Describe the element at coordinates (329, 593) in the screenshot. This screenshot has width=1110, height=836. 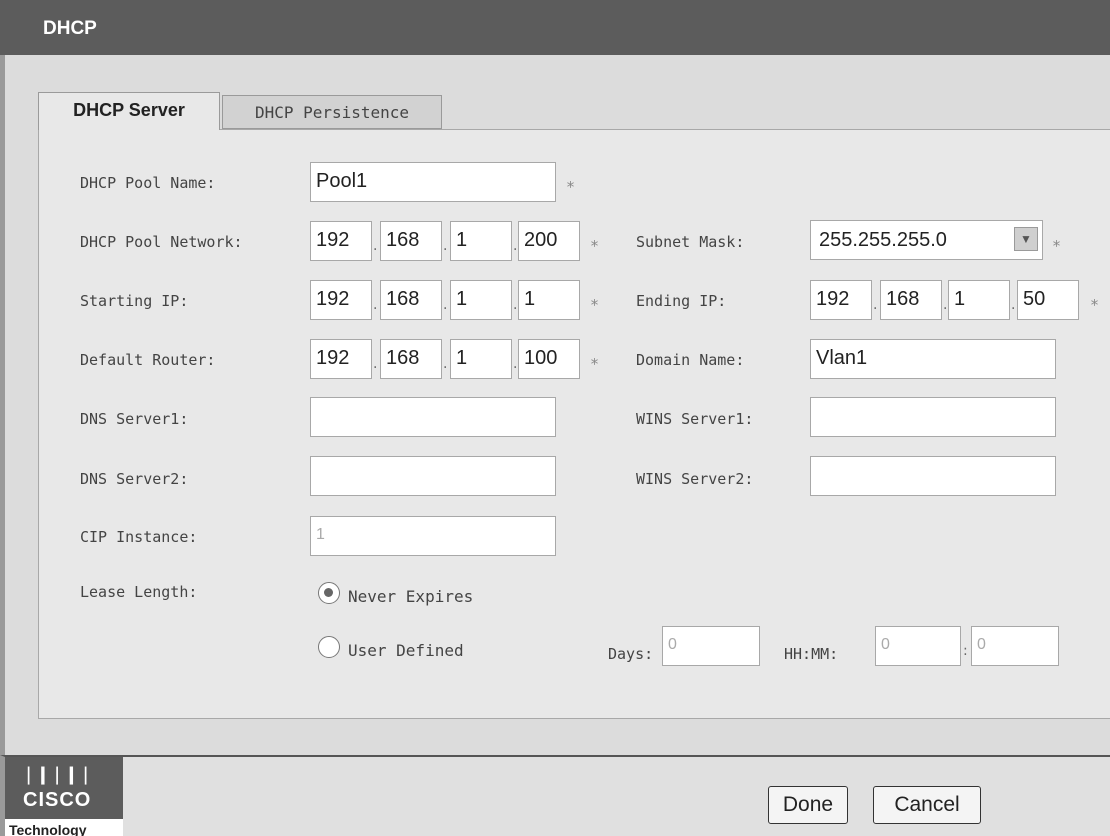
I see `never-expires-radio` at that location.